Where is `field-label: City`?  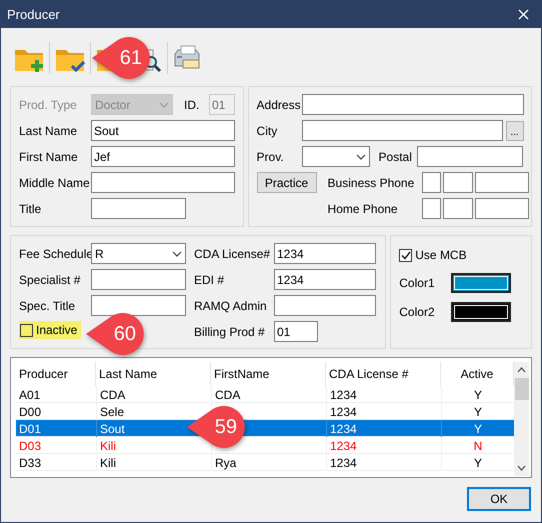
field-label: City is located at coordinates (267, 131).